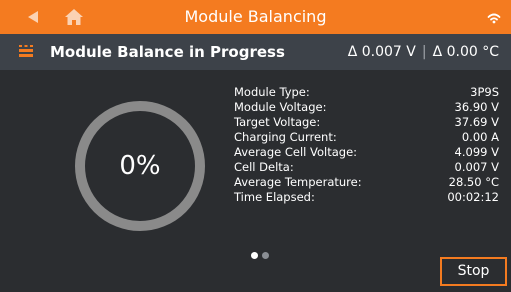 The height and width of the screenshot is (292, 511). Describe the element at coordinates (140, 166) in the screenshot. I see `progress-percent: 0%` at that location.